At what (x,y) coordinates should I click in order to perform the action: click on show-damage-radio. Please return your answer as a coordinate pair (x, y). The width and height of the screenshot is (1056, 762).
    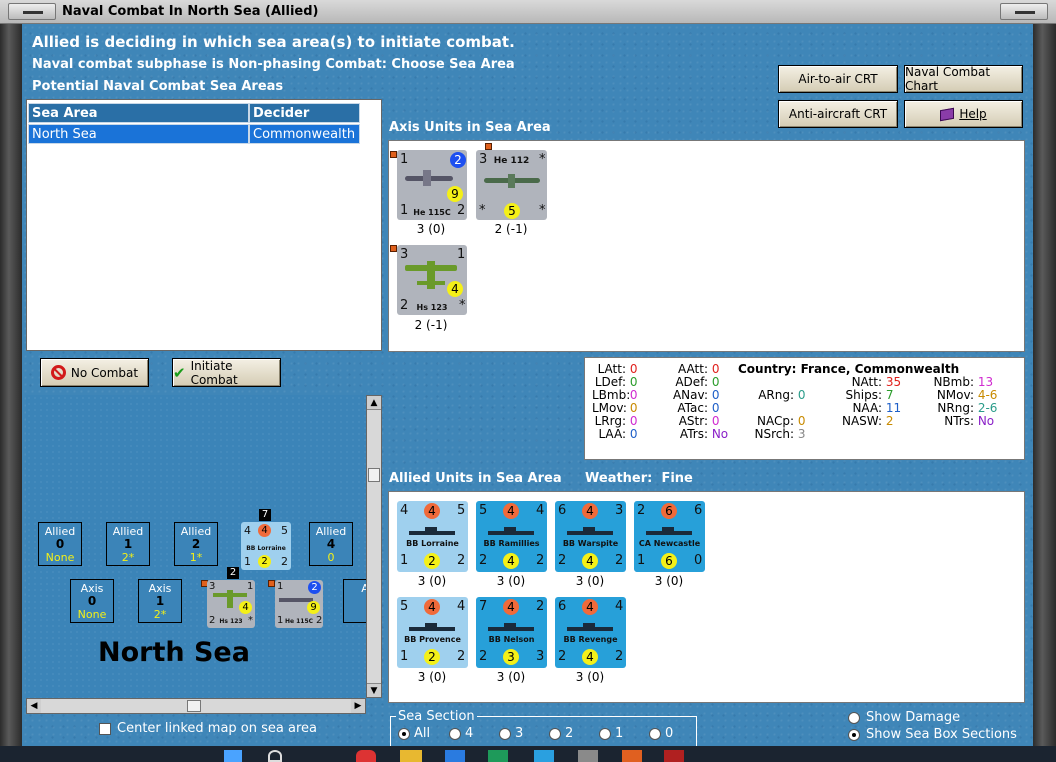
    Looking at the image, I should click on (854, 718).